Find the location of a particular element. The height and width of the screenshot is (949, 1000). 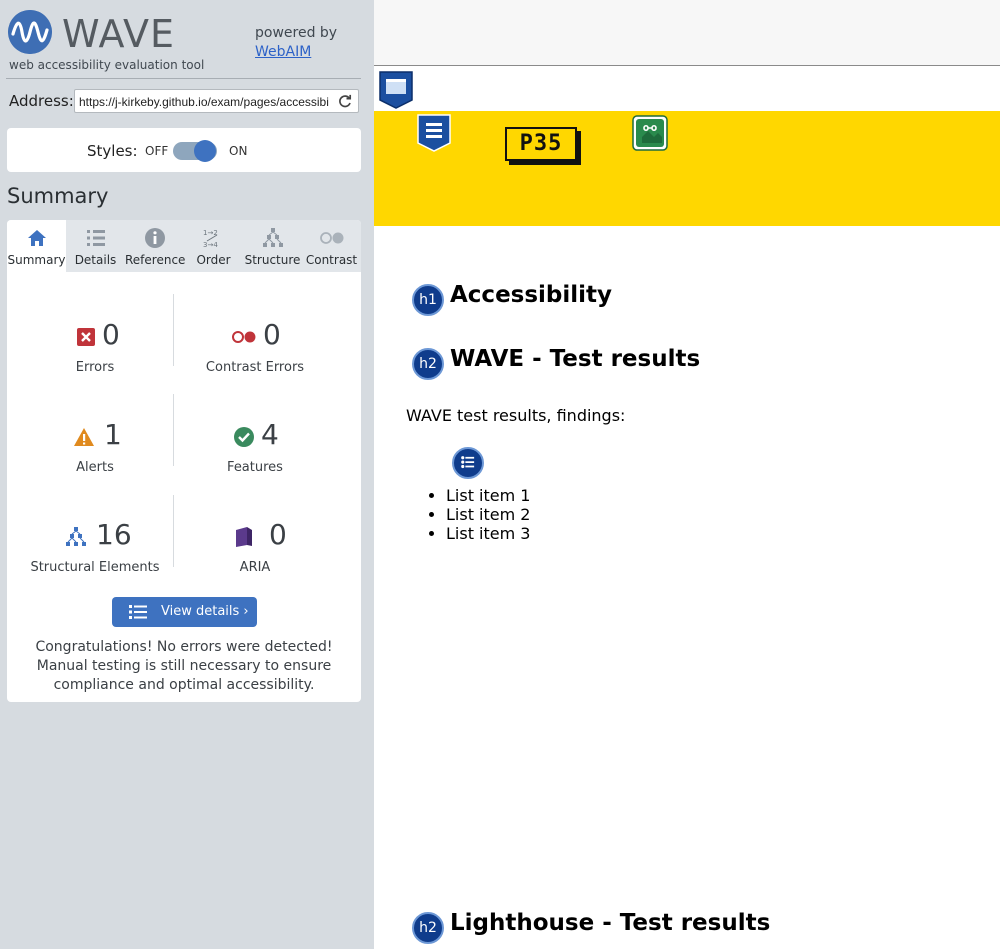

structural-elements-count: 16 is located at coordinates (114, 534).